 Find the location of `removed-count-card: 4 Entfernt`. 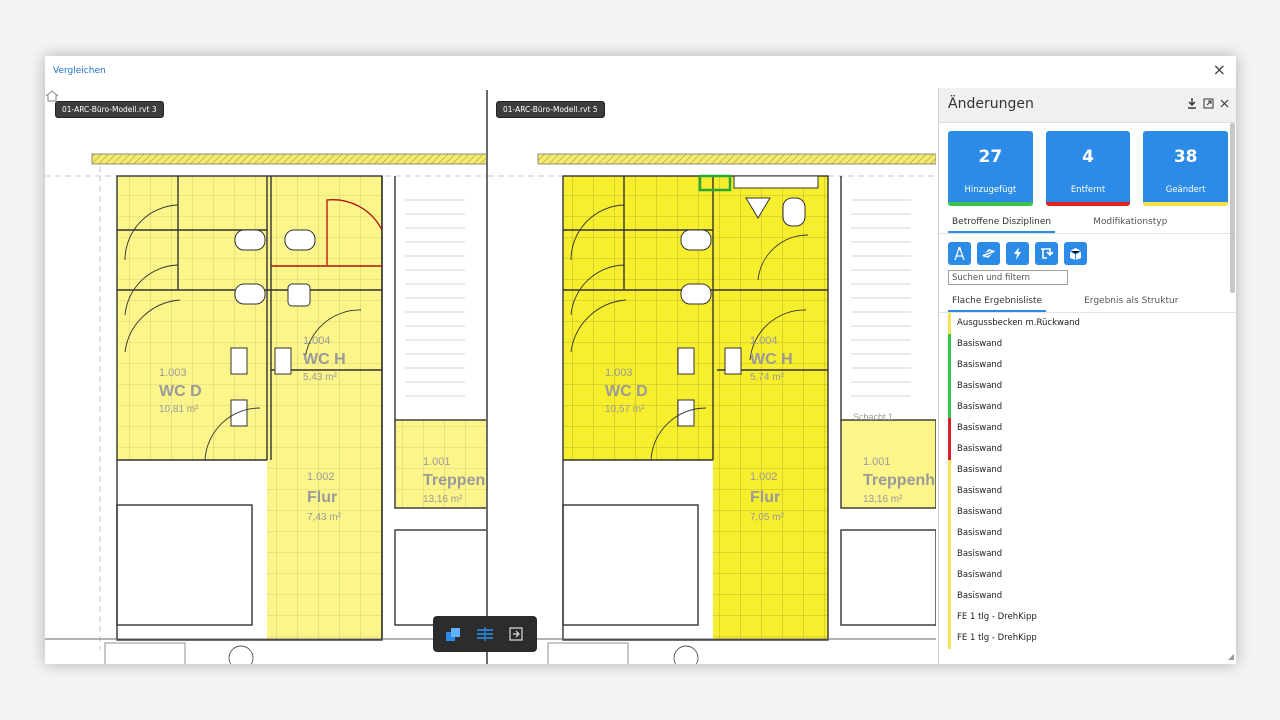

removed-count-card: 4 Entfernt is located at coordinates (1088, 168).